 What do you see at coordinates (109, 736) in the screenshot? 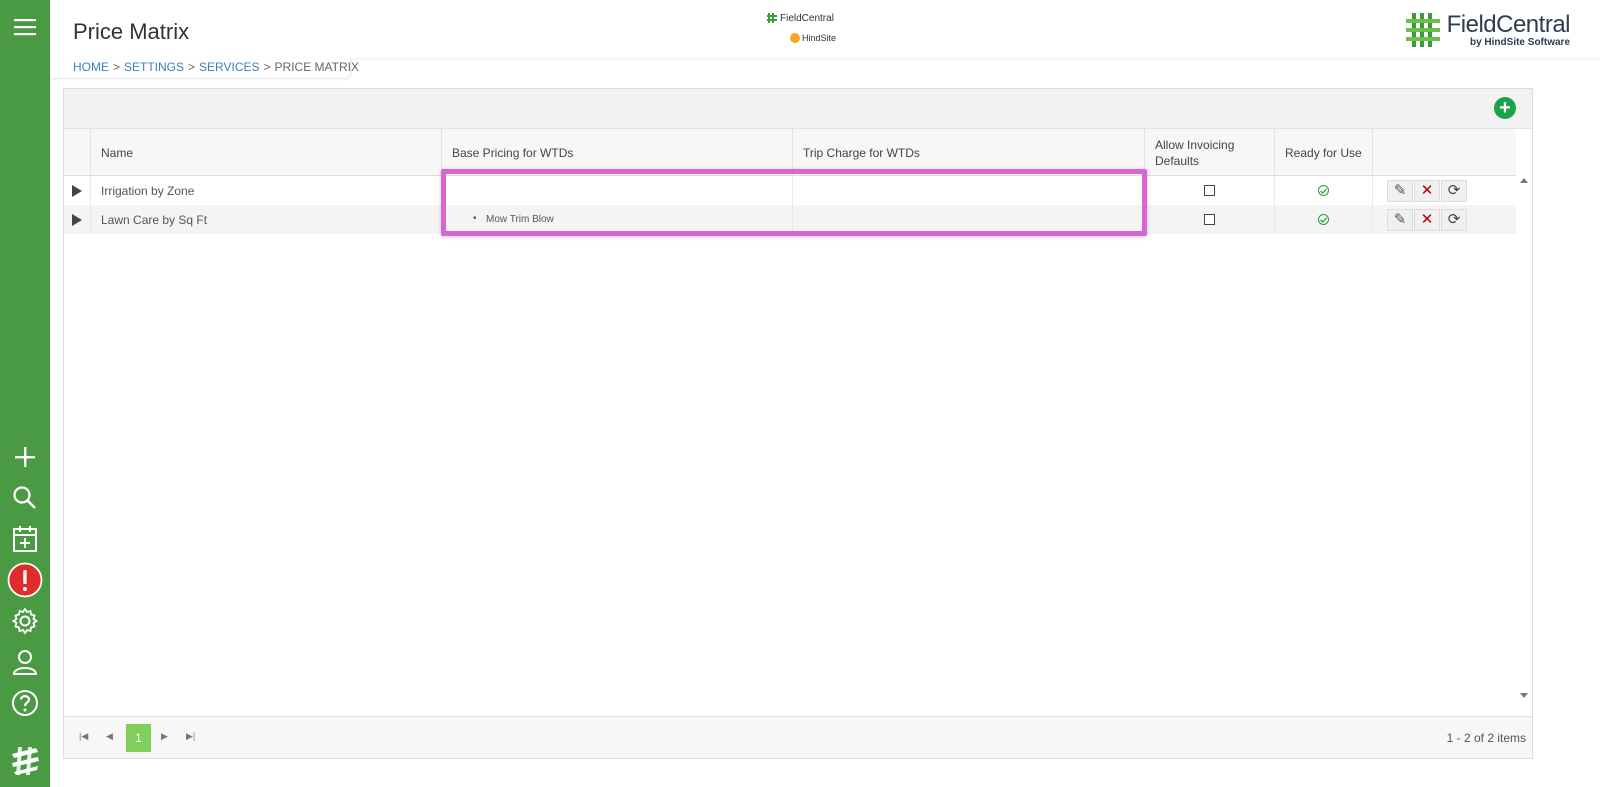
I see `prev-page-icon: ◀` at bounding box center [109, 736].